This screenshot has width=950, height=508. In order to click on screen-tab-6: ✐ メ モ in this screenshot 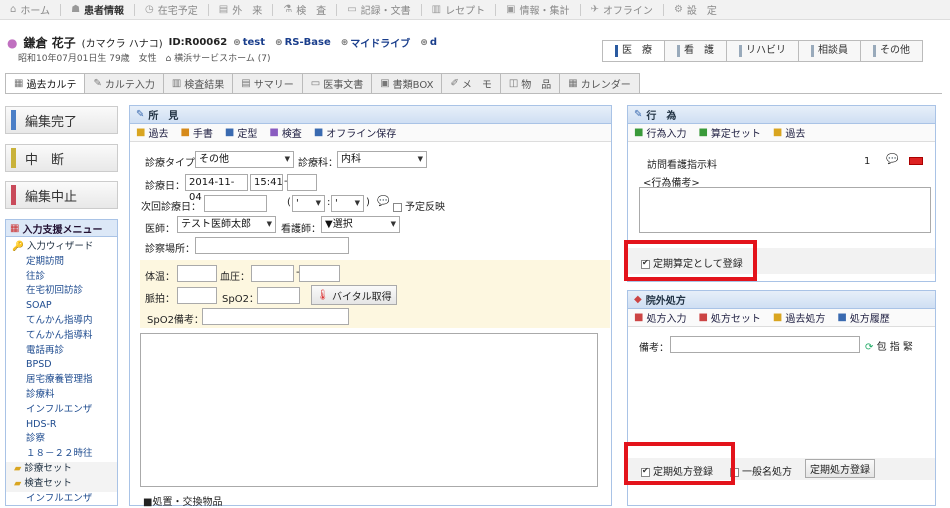, I will do `click(471, 83)`.